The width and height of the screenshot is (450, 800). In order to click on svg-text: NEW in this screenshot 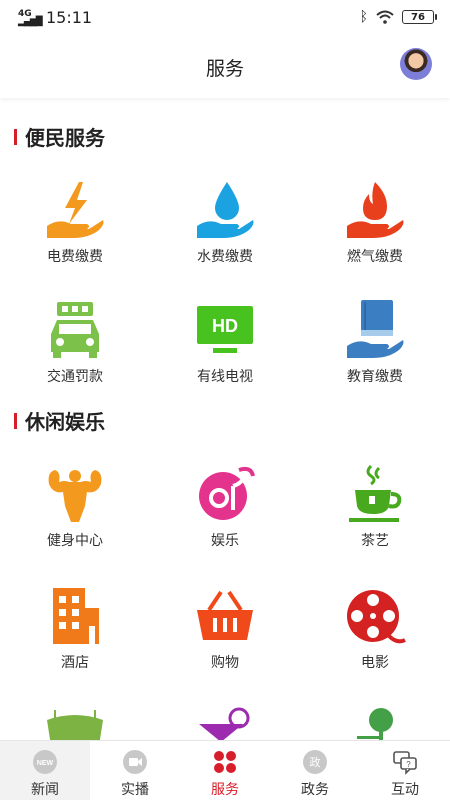, I will do `click(45, 763)`.